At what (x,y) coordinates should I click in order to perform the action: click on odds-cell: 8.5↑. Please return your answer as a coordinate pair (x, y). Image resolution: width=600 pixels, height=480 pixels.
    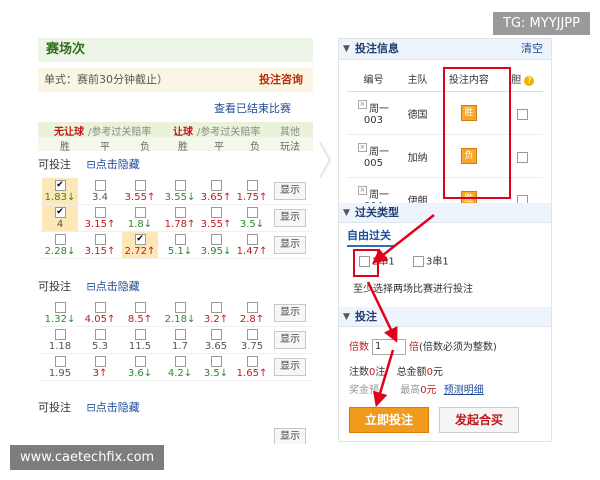
    Looking at the image, I should click on (140, 313).